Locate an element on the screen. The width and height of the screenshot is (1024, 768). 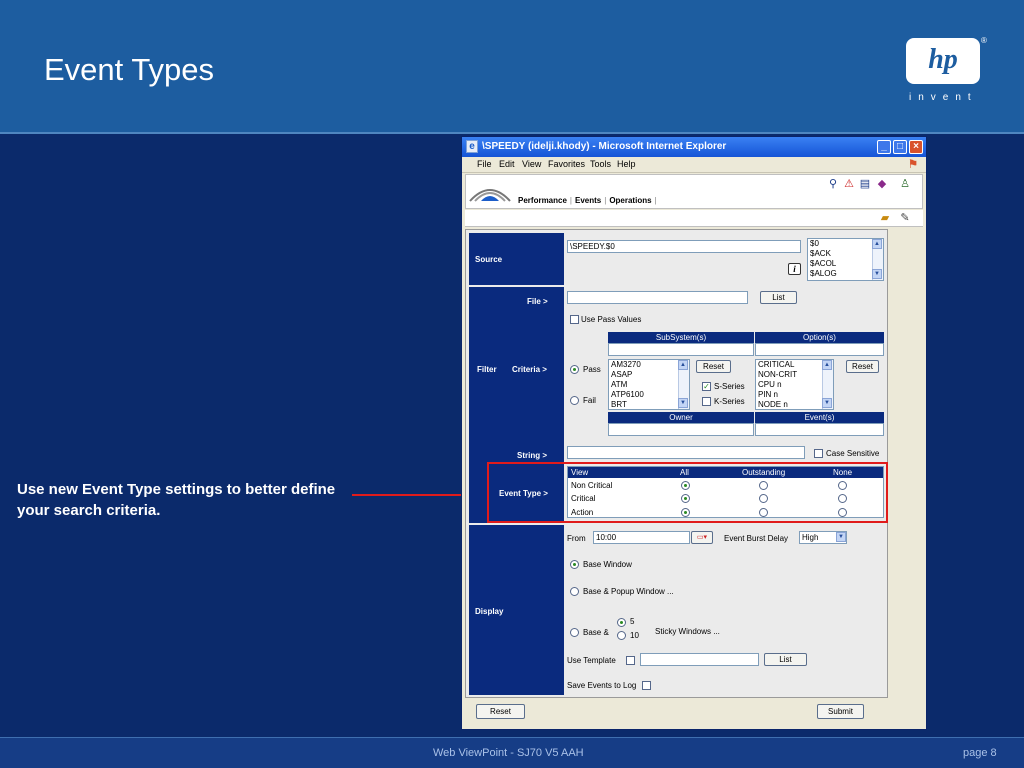
file-label: File > is located at coordinates (537, 301).